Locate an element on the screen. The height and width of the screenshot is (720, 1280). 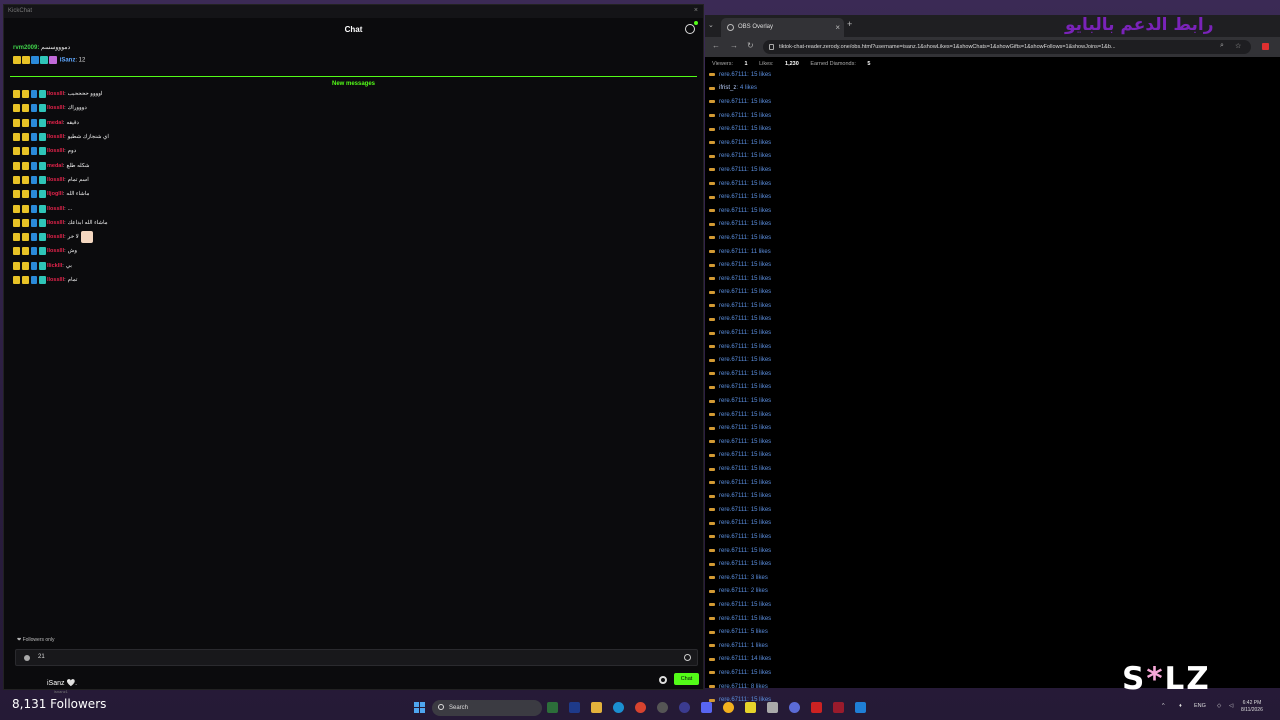
language-indicator: ENG is located at coordinates (1200, 706).